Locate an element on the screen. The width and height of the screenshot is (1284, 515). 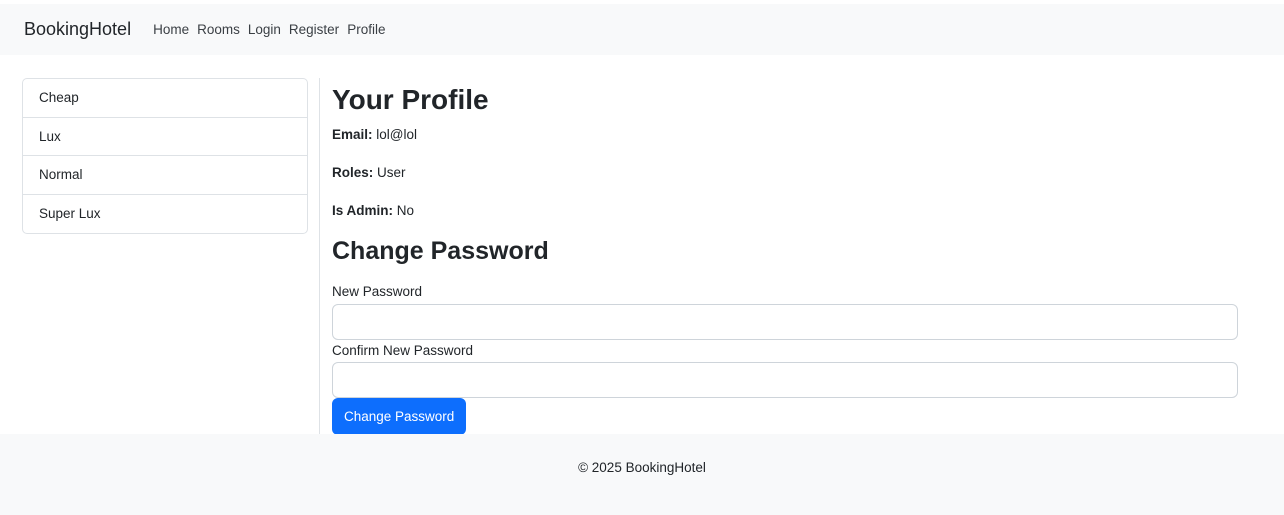
email-value: lol@lol is located at coordinates (396, 134).